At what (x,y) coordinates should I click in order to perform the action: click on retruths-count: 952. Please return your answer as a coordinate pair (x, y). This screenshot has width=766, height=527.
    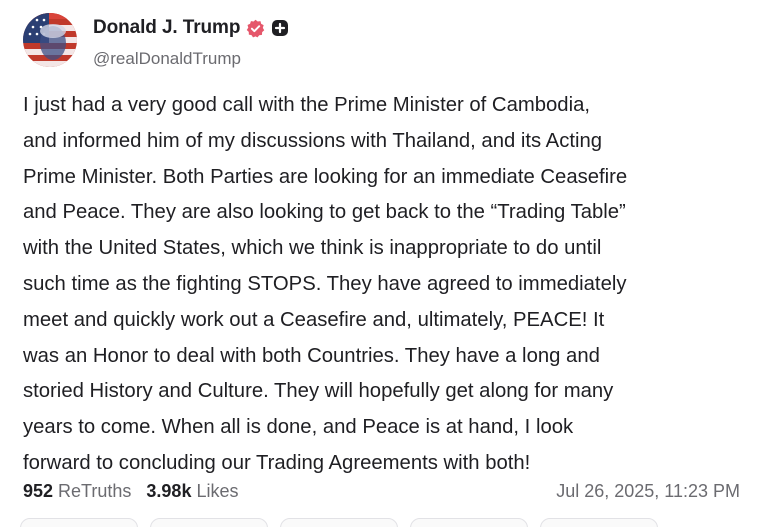
    Looking at the image, I should click on (38, 491).